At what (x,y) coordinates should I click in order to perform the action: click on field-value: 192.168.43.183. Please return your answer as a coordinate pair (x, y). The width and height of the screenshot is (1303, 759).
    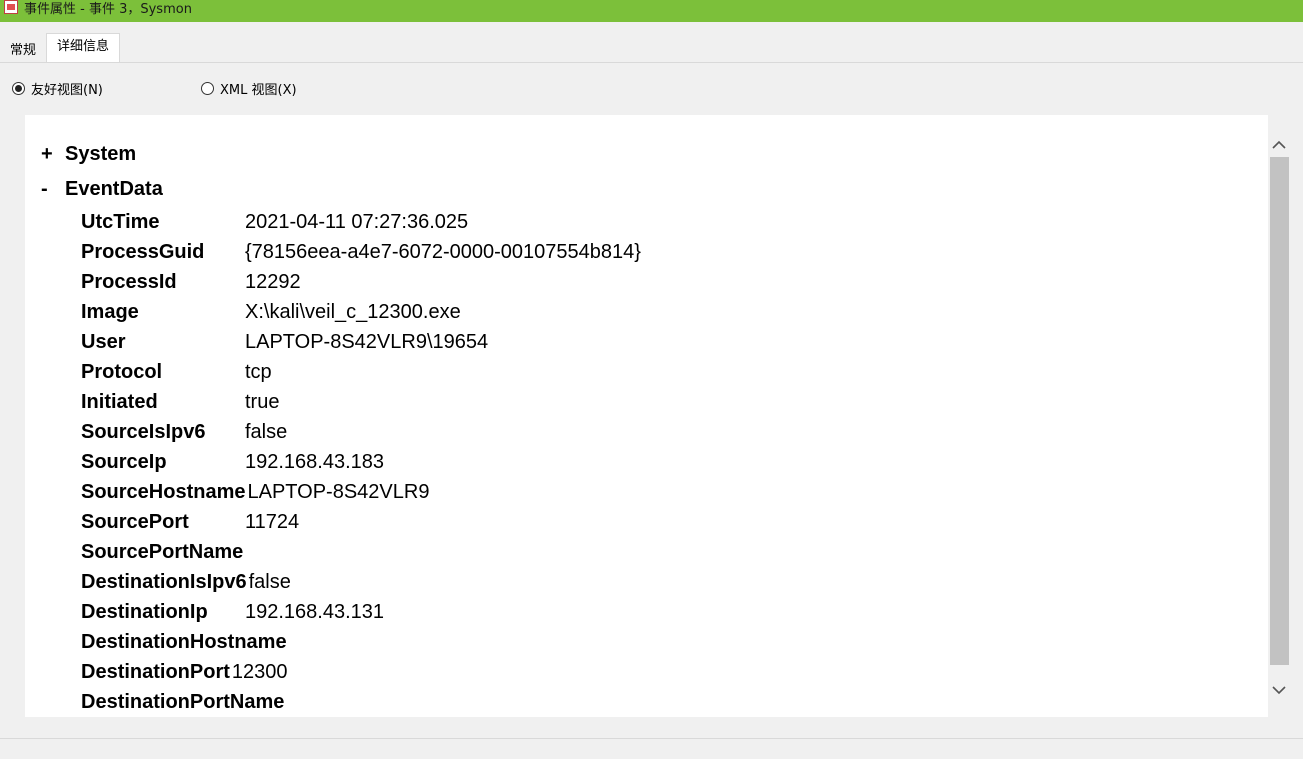
    Looking at the image, I should click on (315, 461).